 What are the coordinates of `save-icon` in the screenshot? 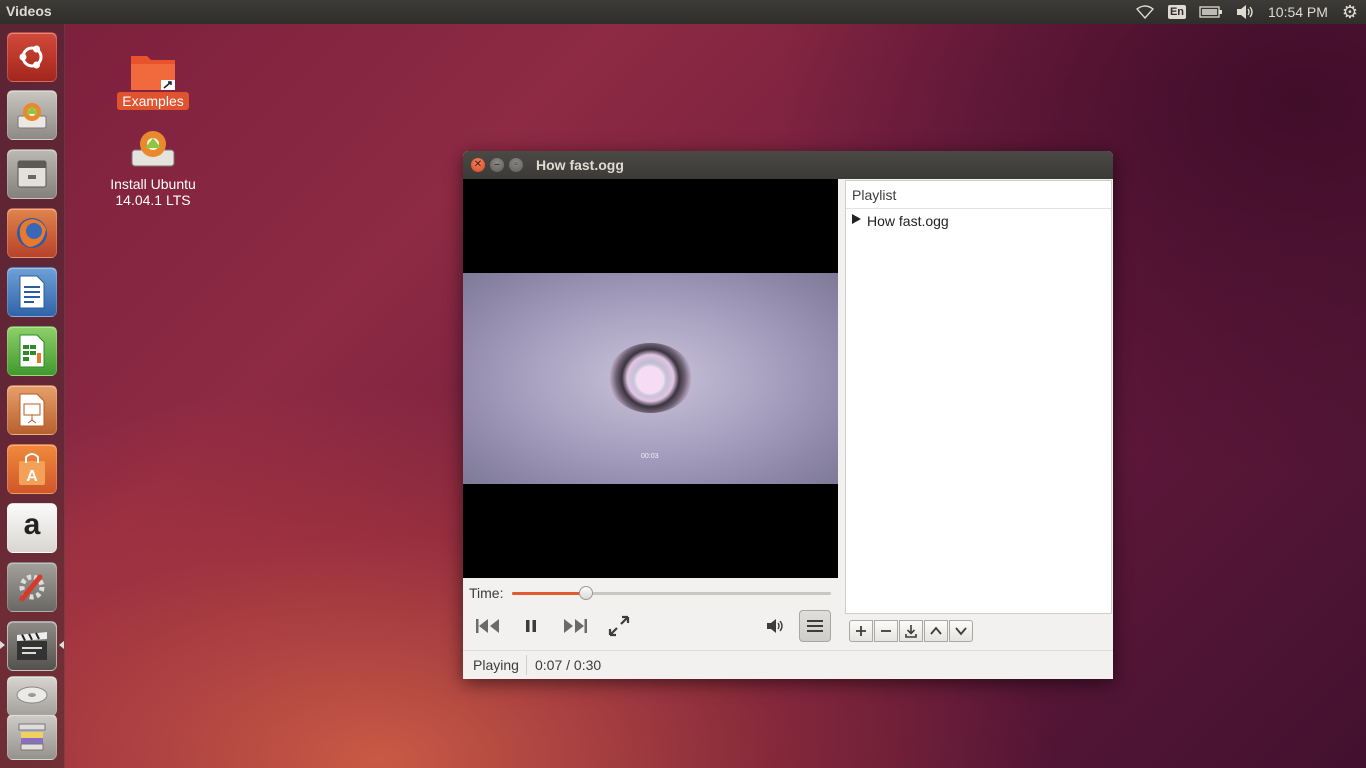 It's located at (911, 631).